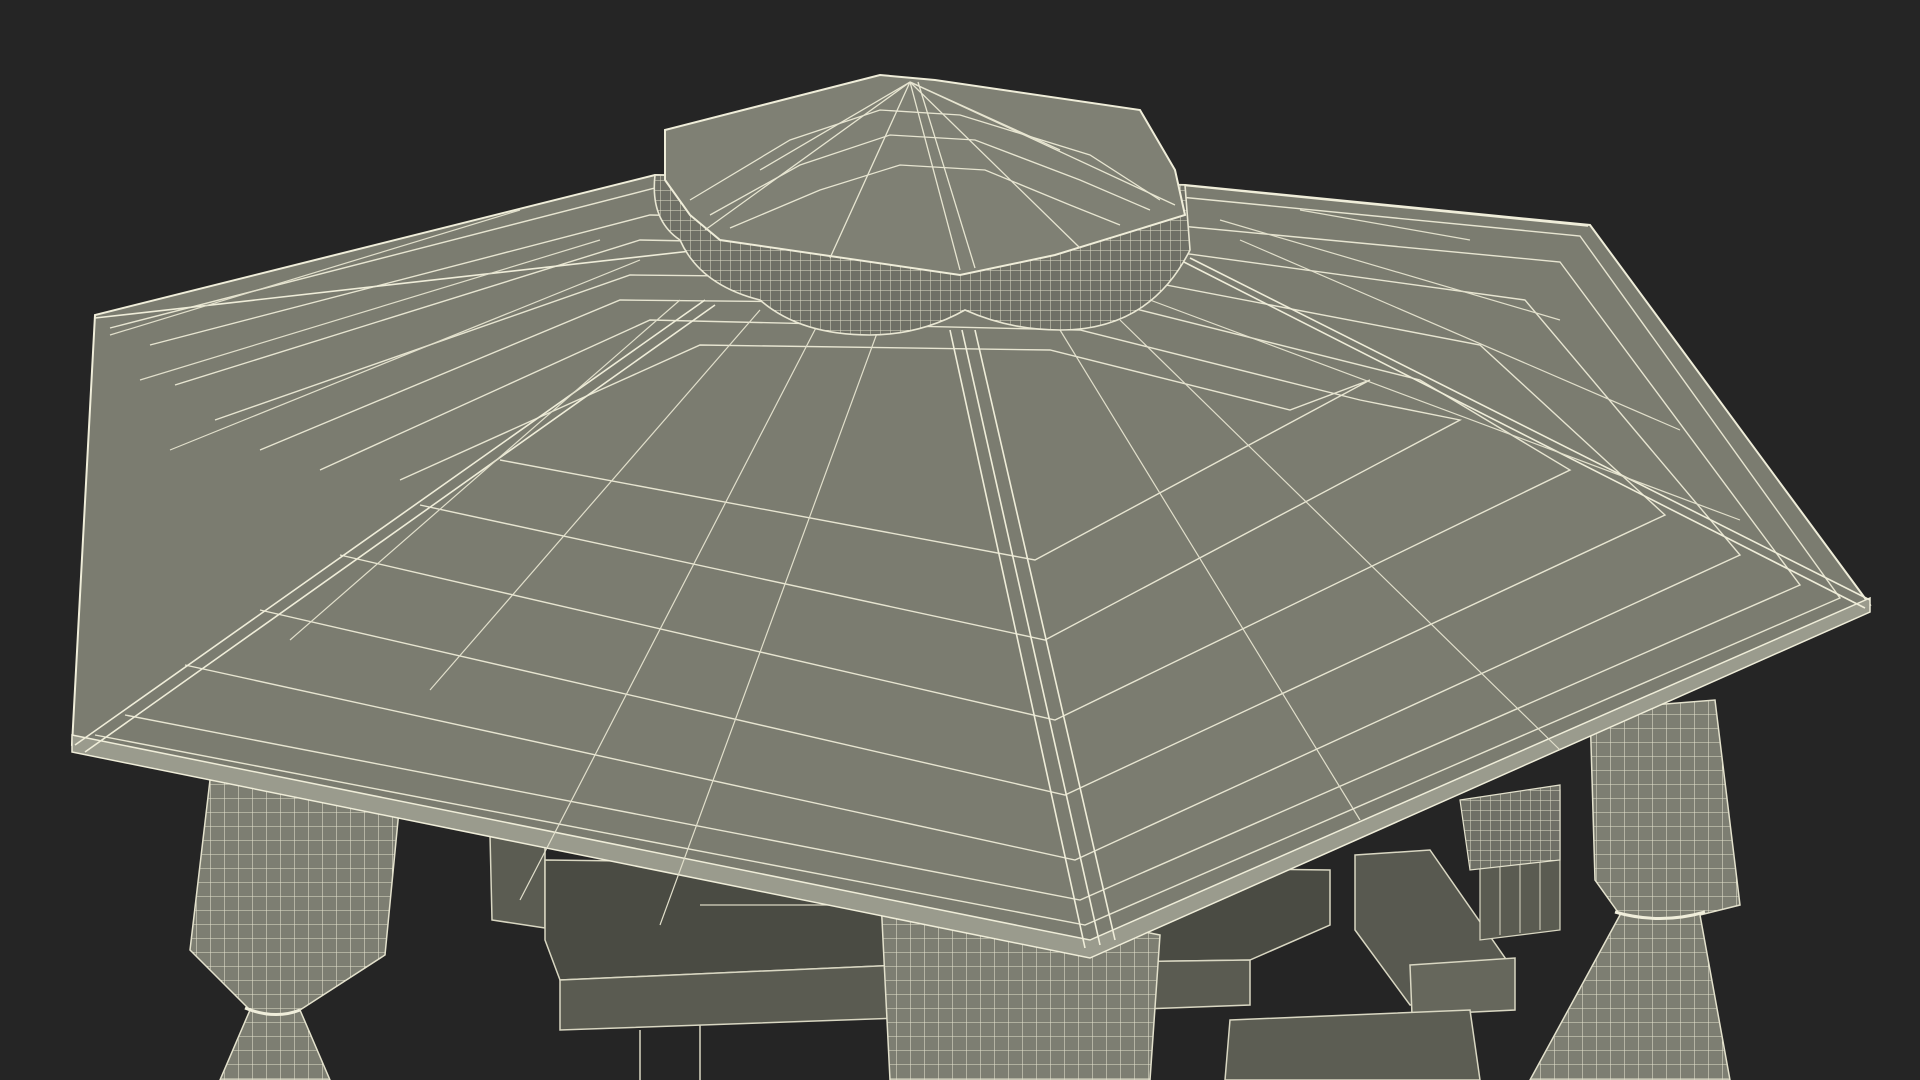 The image size is (1920, 1080). Describe the element at coordinates (1462, 986) in the screenshot. I see `right-bench-seat` at that location.